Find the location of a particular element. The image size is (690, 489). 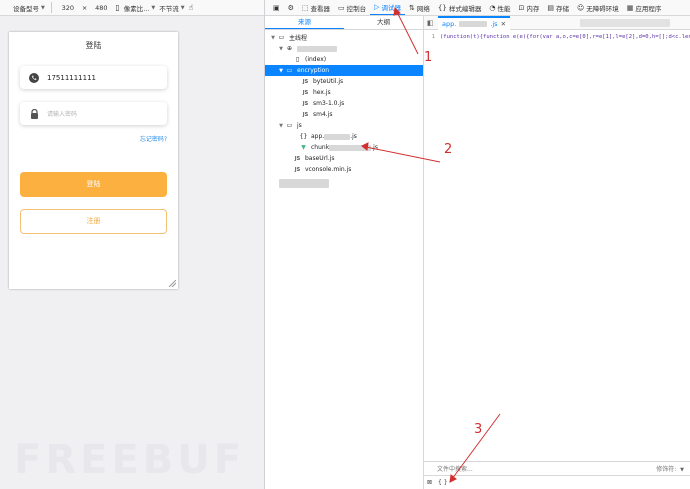

tree-item-app-js: {} app. .js is located at coordinates (344, 136).